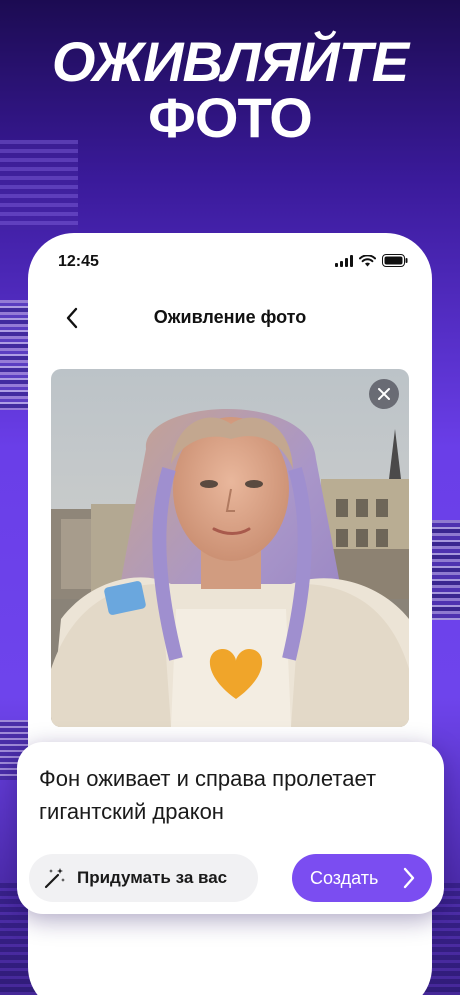 This screenshot has width=460, height=995. What do you see at coordinates (367, 263) in the screenshot?
I see `wifi-icon` at bounding box center [367, 263].